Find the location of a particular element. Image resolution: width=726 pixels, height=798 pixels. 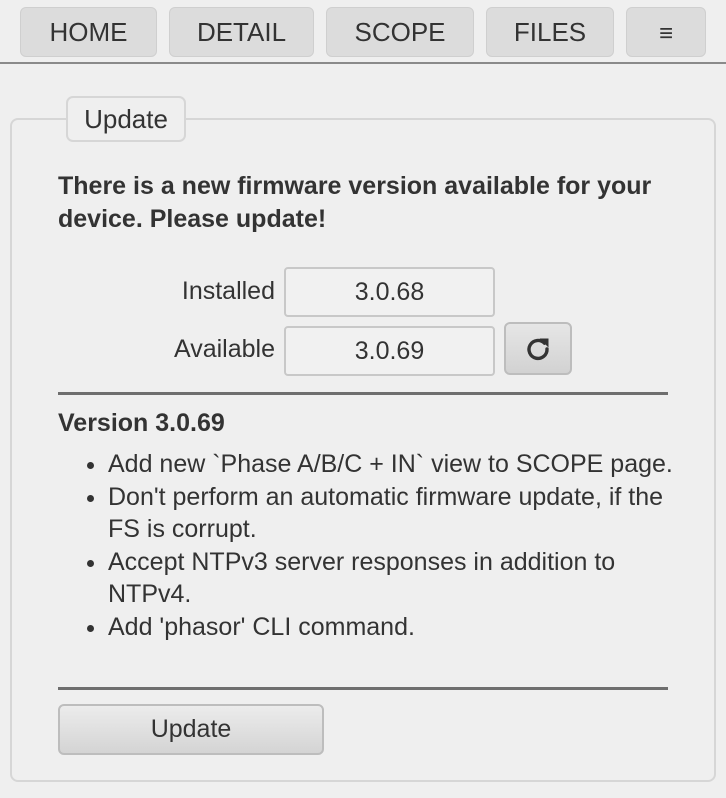

version-title: Version 3.0.69 is located at coordinates (141, 423).